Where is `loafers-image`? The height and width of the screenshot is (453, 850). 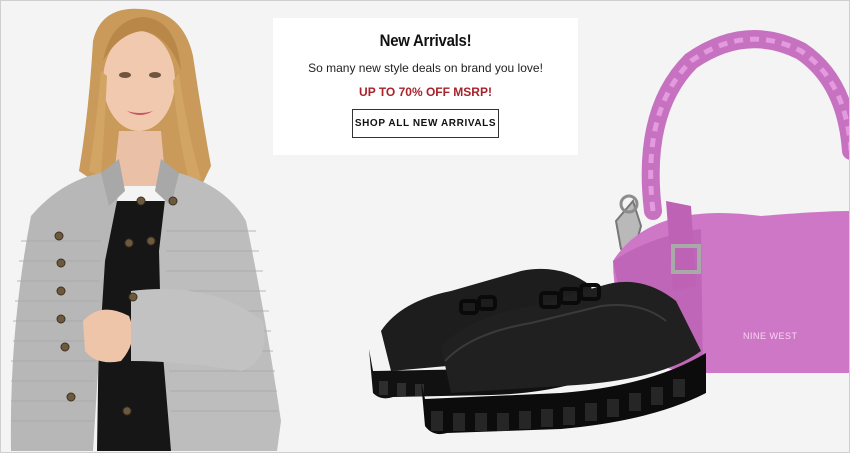
loafers-image is located at coordinates (537, 351).